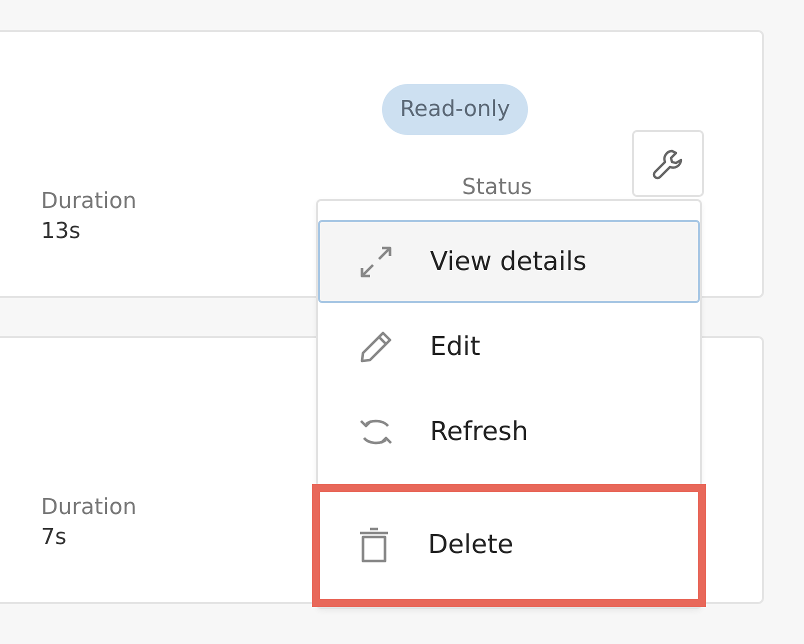 Image resolution: width=804 pixels, height=644 pixels. What do you see at coordinates (376, 262) in the screenshot?
I see `expand-icon` at bounding box center [376, 262].